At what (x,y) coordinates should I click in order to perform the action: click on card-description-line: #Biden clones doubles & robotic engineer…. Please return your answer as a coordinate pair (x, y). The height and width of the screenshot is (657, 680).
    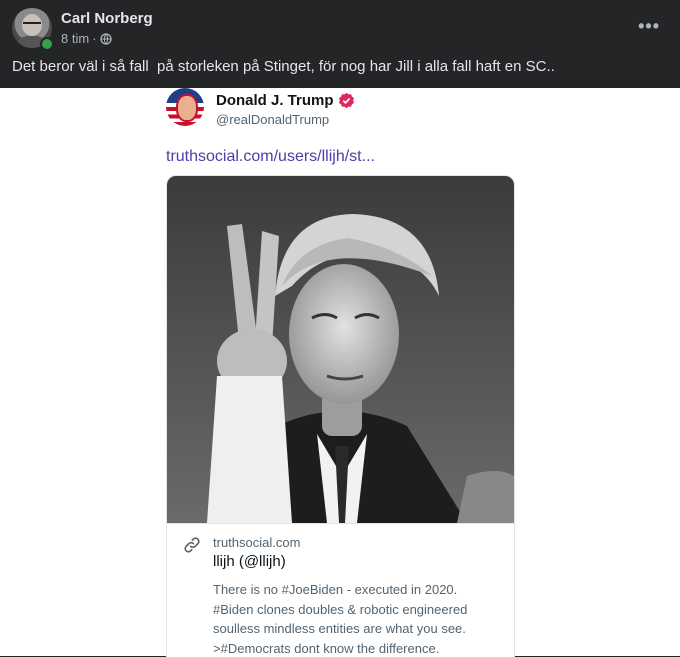
    Looking at the image, I should click on (358, 610).